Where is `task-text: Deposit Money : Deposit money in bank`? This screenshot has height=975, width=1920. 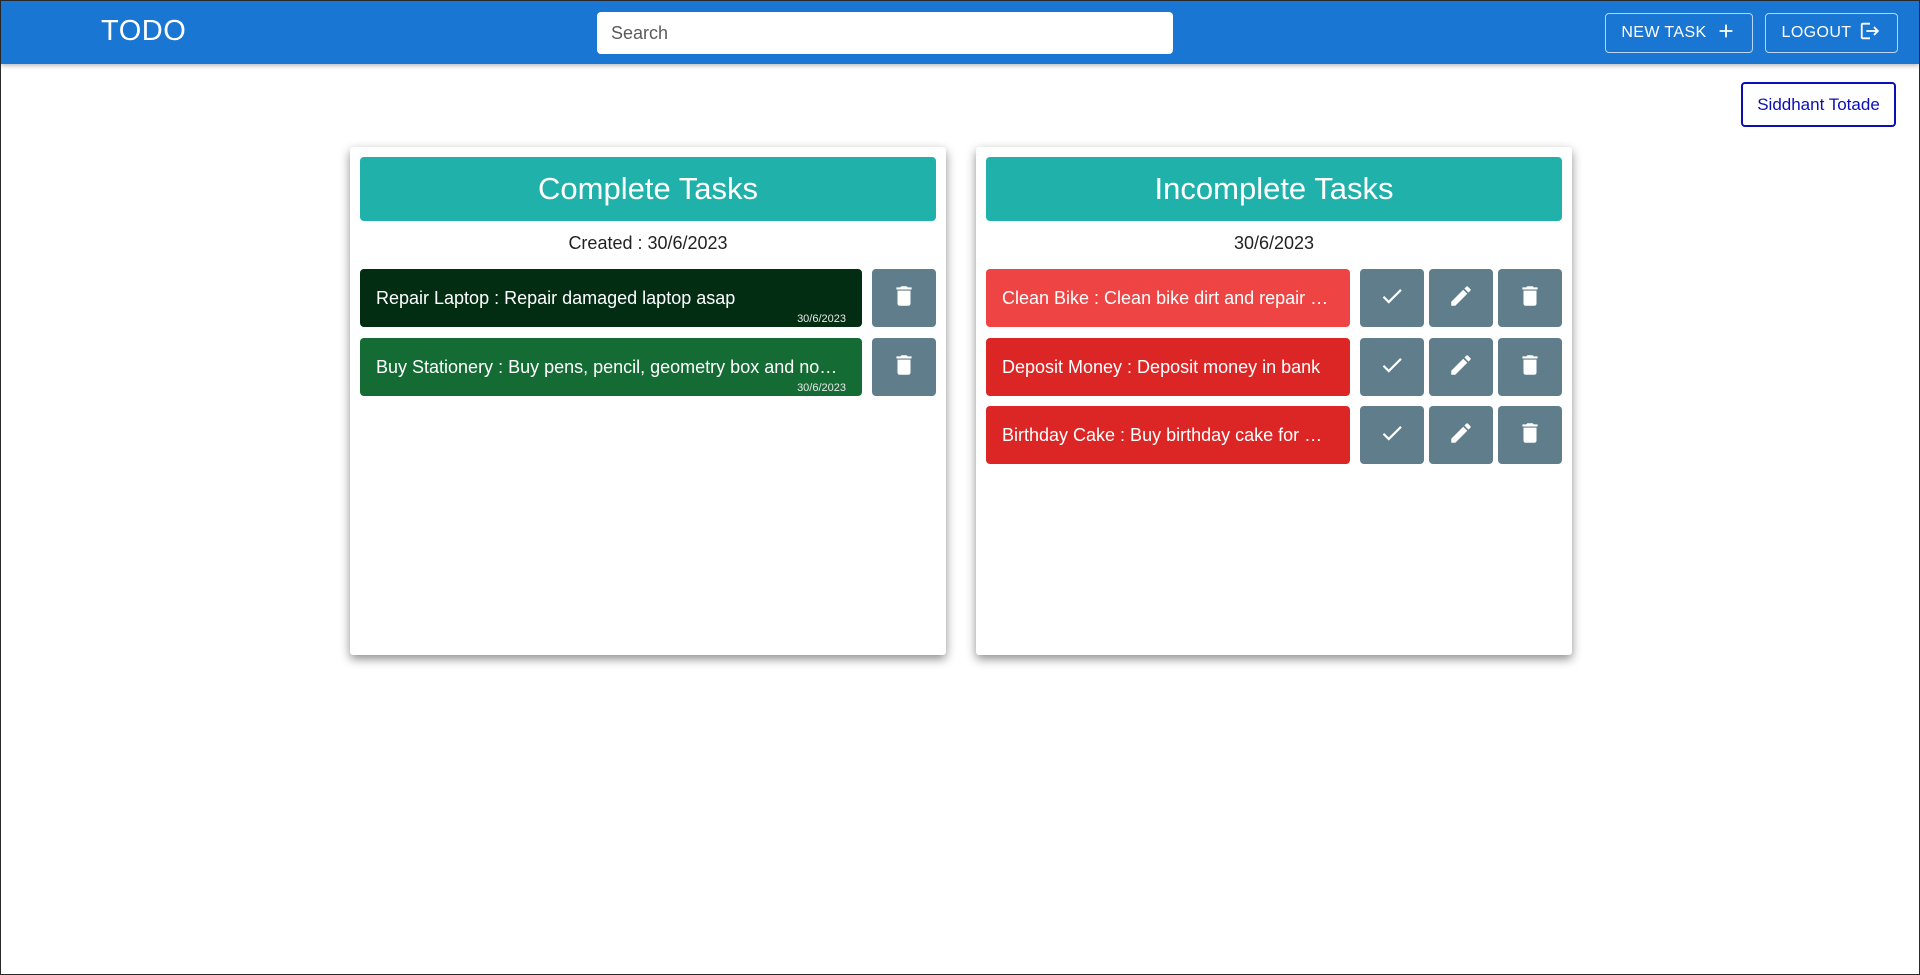
task-text: Deposit Money : Deposit money in bank is located at coordinates (1161, 366).